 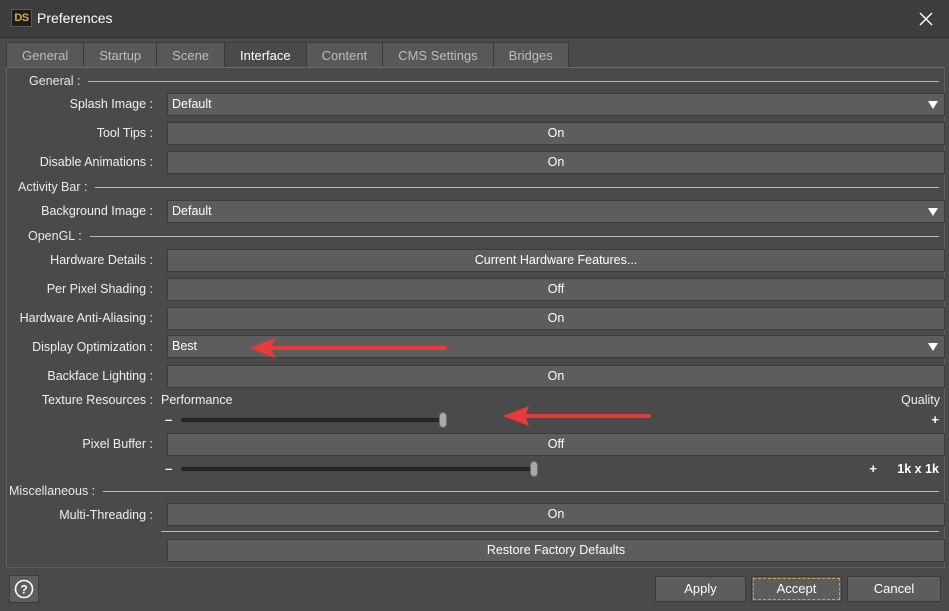 I want to click on background-image-label: Background Image :, so click(x=97, y=211).